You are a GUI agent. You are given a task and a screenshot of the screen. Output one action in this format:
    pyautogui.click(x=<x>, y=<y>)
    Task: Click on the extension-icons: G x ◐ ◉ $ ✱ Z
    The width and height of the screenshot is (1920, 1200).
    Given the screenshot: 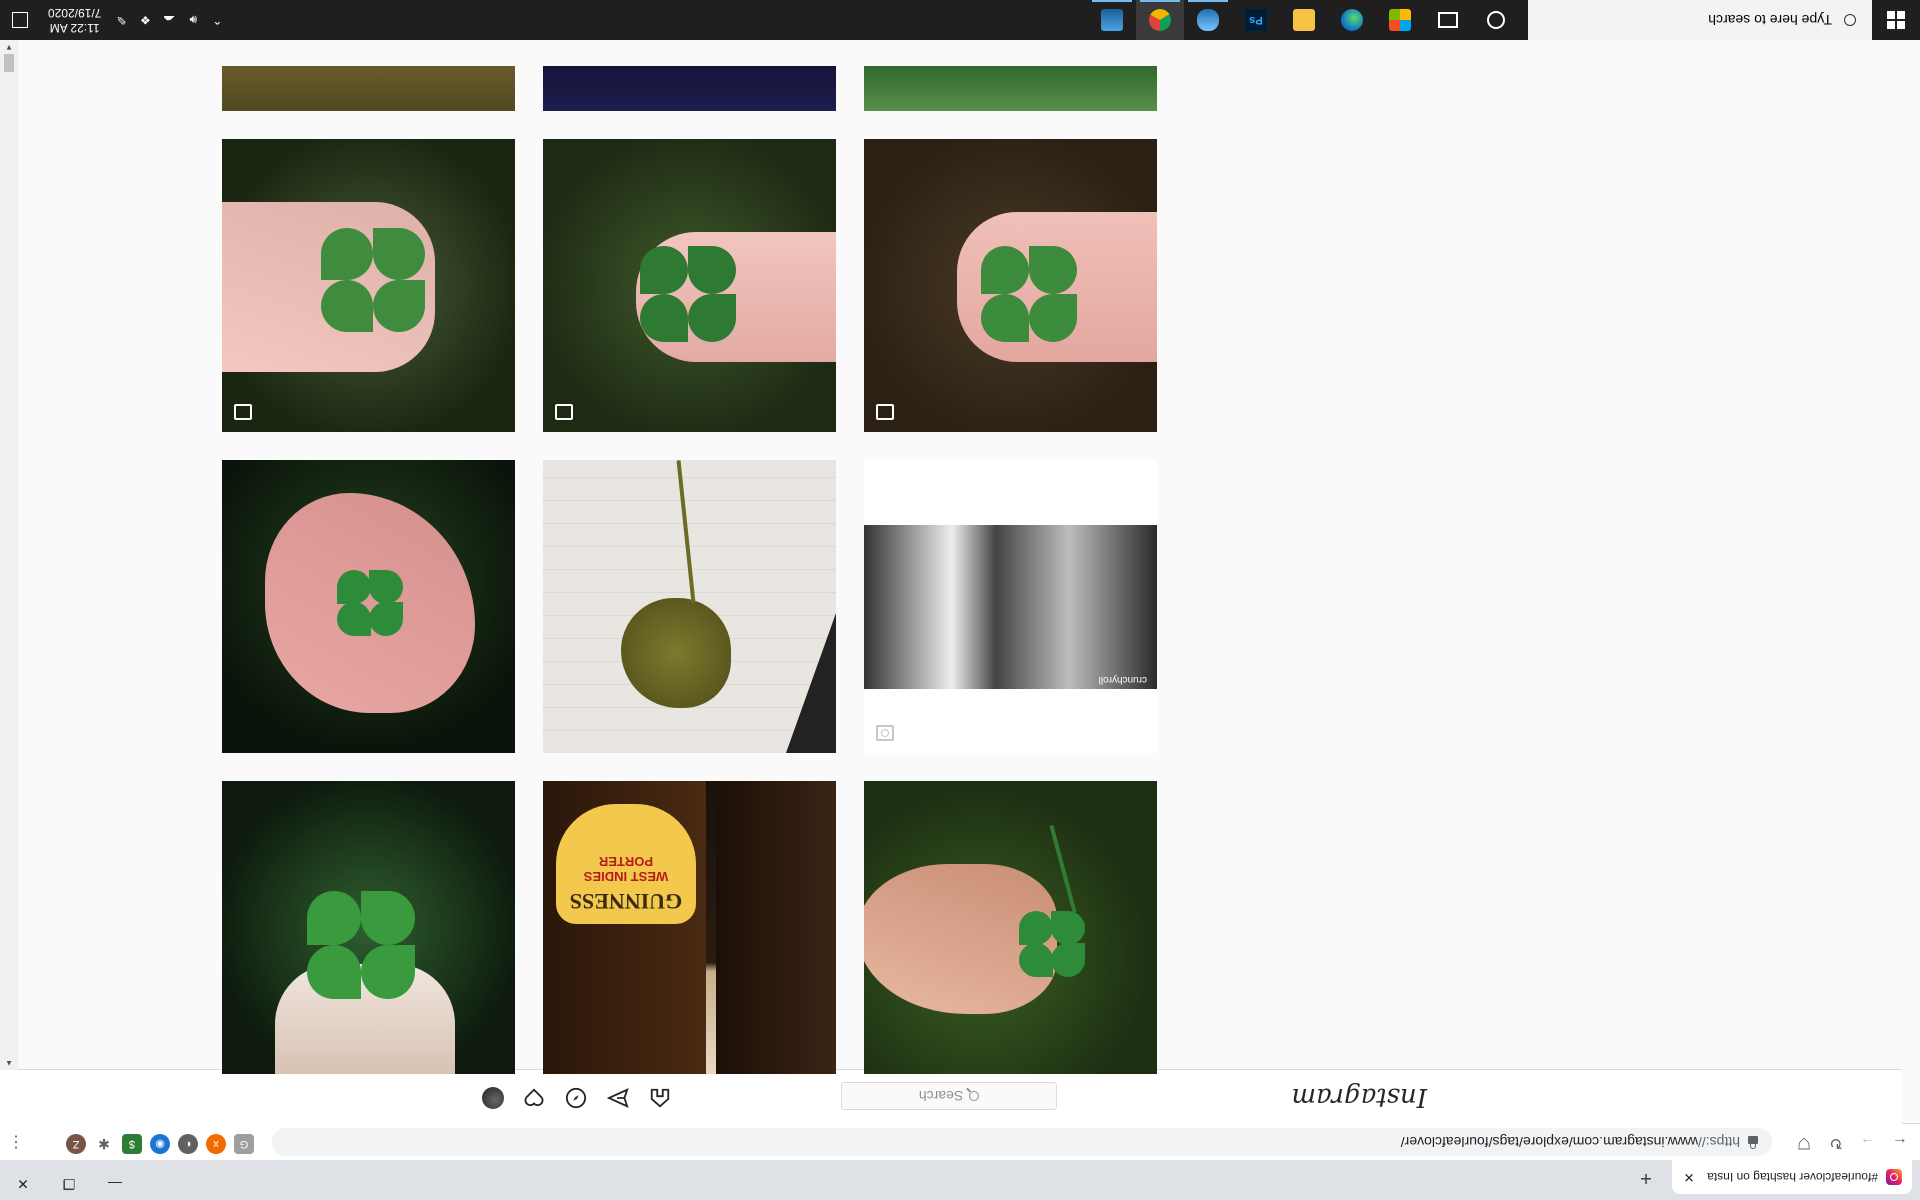 What is the action you would take?
    pyautogui.click(x=160, y=1144)
    